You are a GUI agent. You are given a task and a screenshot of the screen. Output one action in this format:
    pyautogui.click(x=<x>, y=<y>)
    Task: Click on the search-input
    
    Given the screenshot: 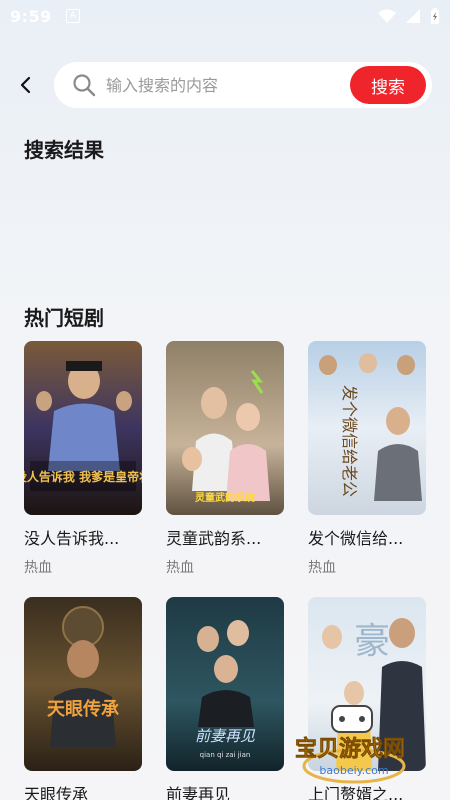 What is the action you would take?
    pyautogui.click(x=221, y=85)
    